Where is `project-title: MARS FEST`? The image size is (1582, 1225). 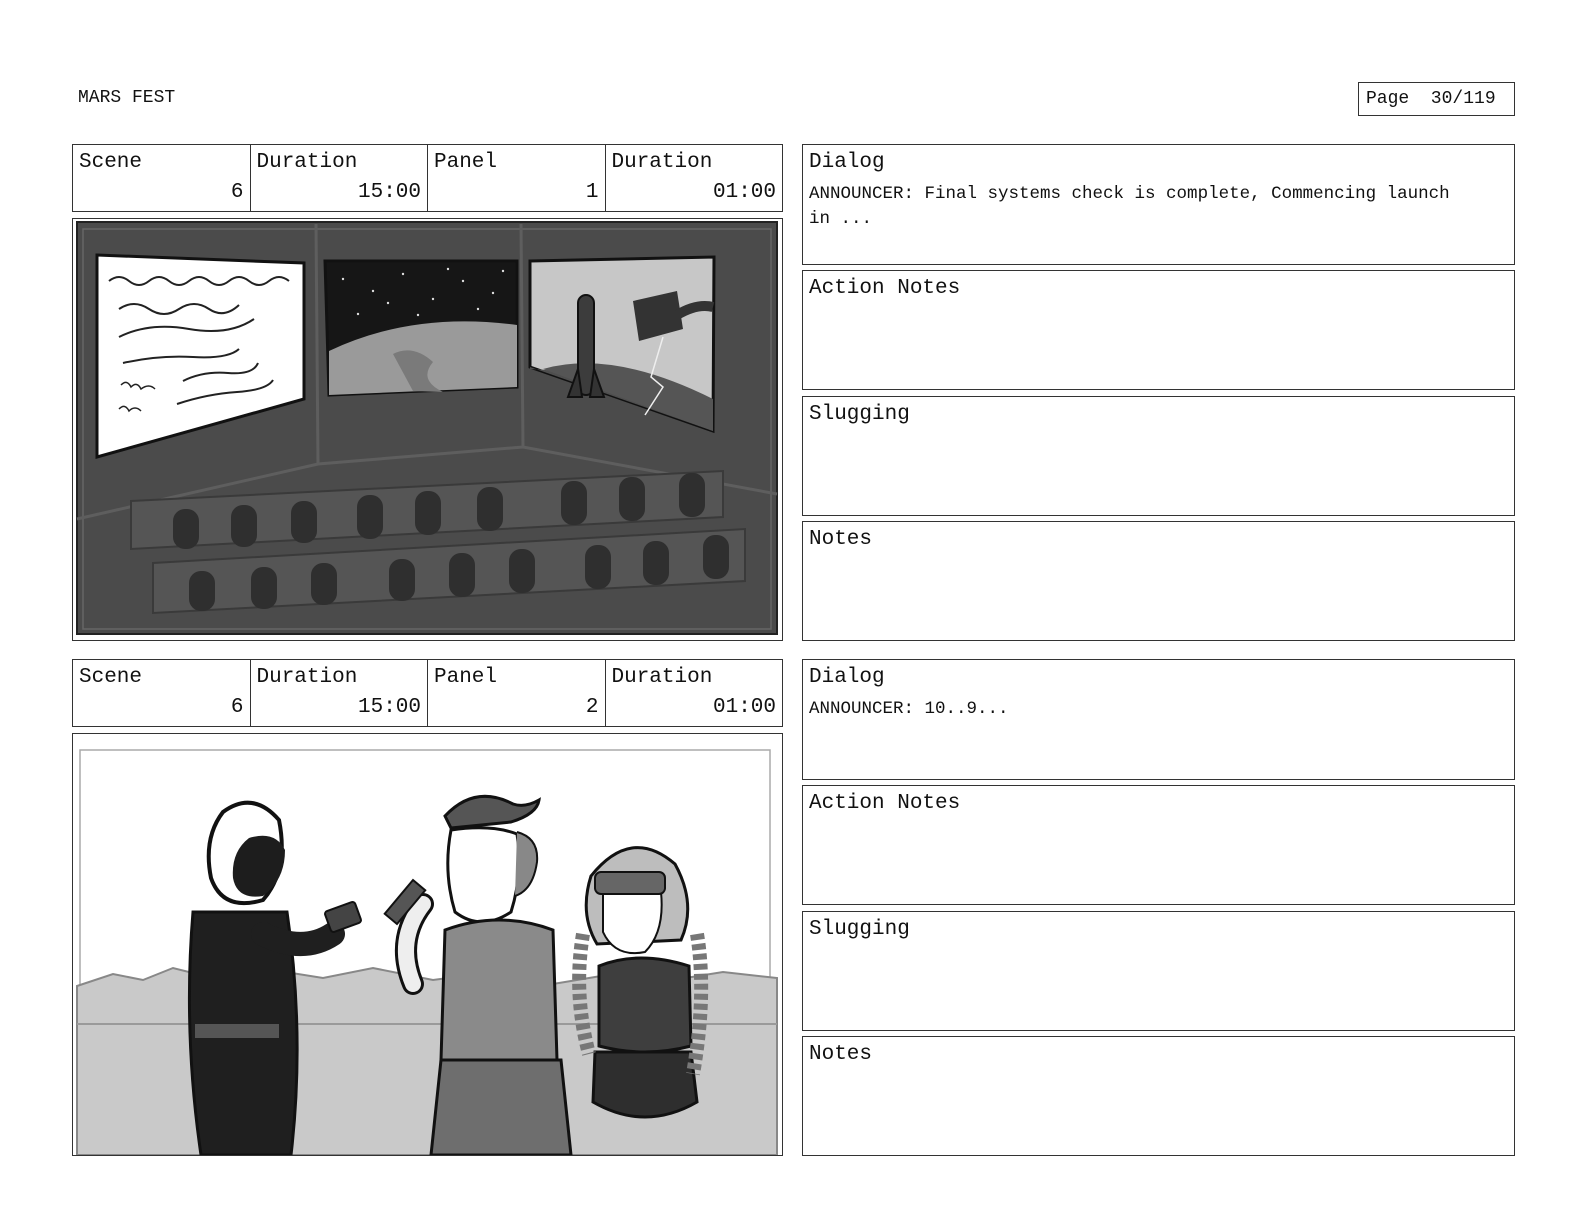 project-title: MARS FEST is located at coordinates (127, 98).